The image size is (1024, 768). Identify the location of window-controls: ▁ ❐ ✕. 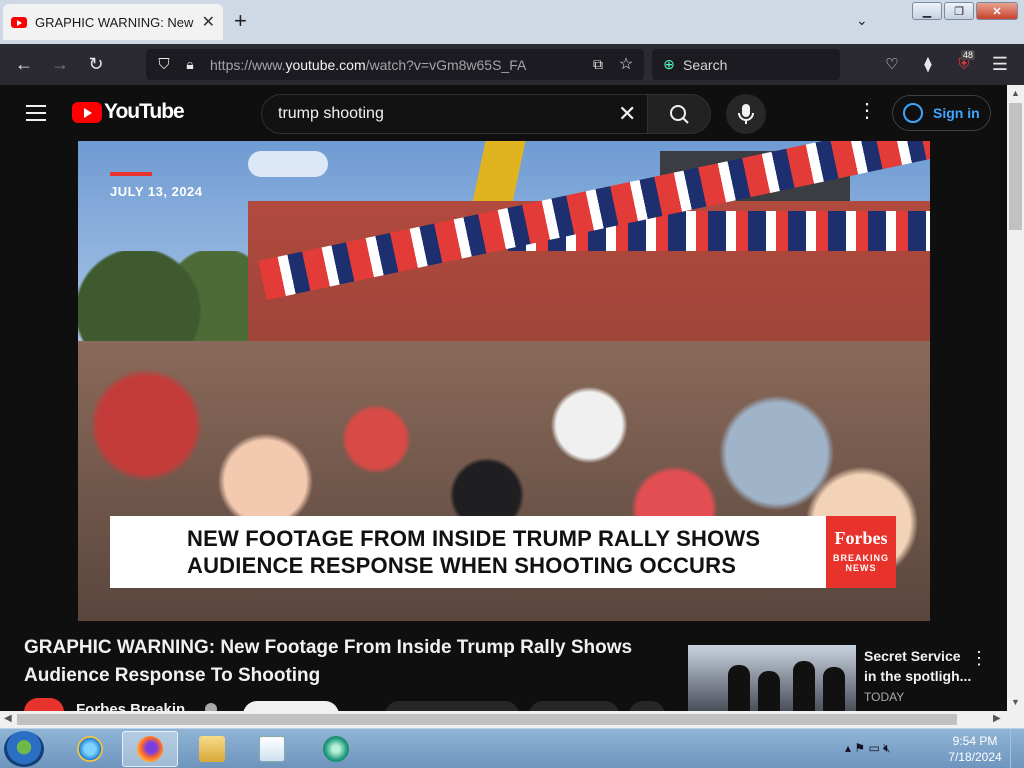
(965, 11).